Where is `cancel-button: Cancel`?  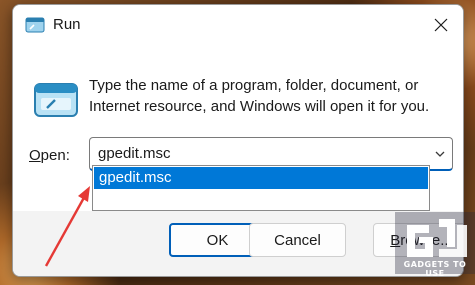 cancel-button: Cancel is located at coordinates (297, 240).